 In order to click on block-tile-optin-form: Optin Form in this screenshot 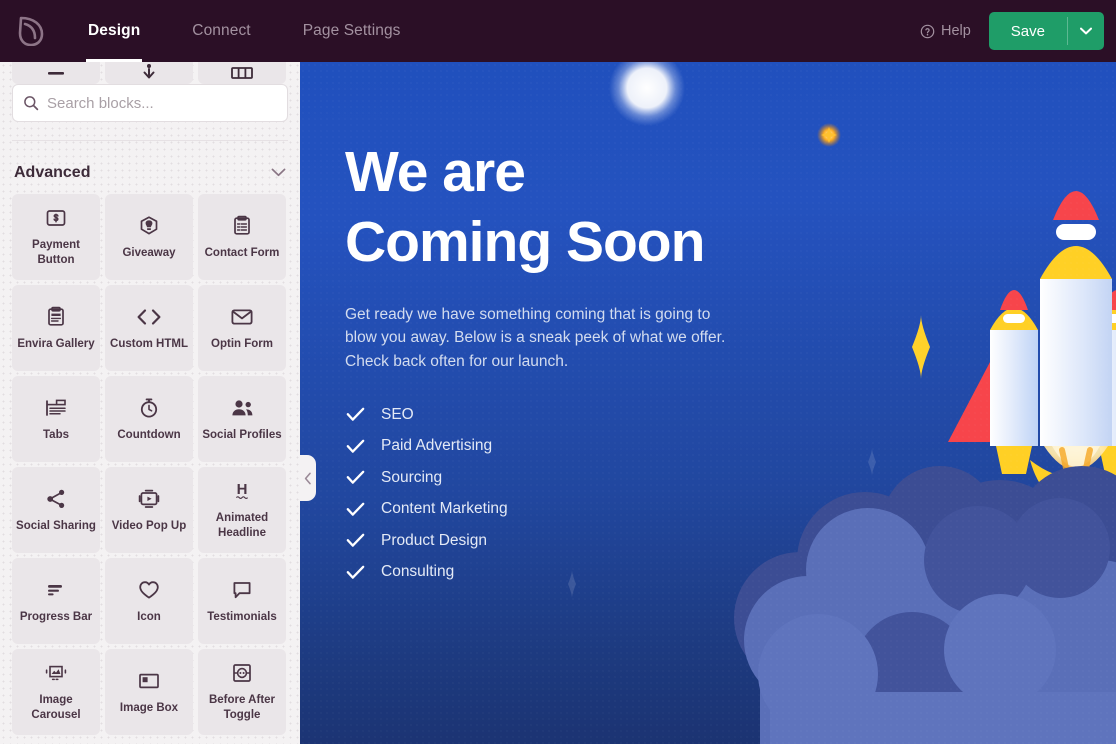, I will do `click(242, 328)`.